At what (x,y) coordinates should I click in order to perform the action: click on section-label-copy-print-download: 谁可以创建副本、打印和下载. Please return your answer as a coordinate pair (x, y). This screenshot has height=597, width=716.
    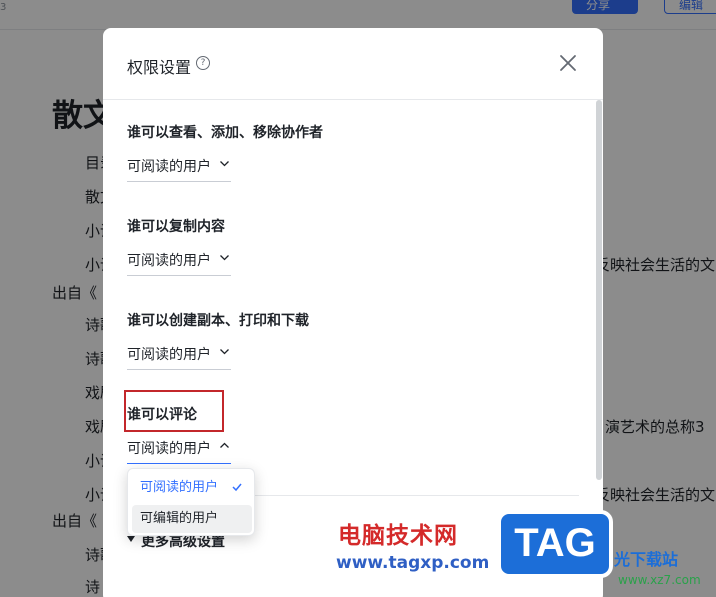
    Looking at the image, I should click on (218, 321).